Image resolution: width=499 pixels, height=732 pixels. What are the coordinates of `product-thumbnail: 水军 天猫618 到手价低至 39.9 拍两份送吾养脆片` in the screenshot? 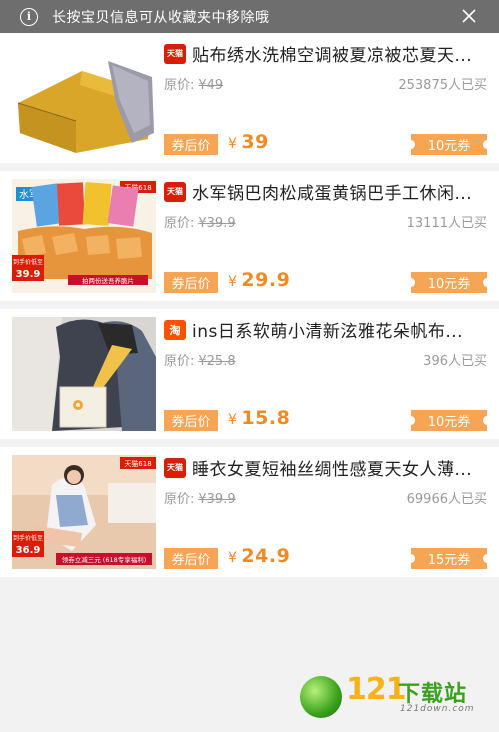 It's located at (84, 236).